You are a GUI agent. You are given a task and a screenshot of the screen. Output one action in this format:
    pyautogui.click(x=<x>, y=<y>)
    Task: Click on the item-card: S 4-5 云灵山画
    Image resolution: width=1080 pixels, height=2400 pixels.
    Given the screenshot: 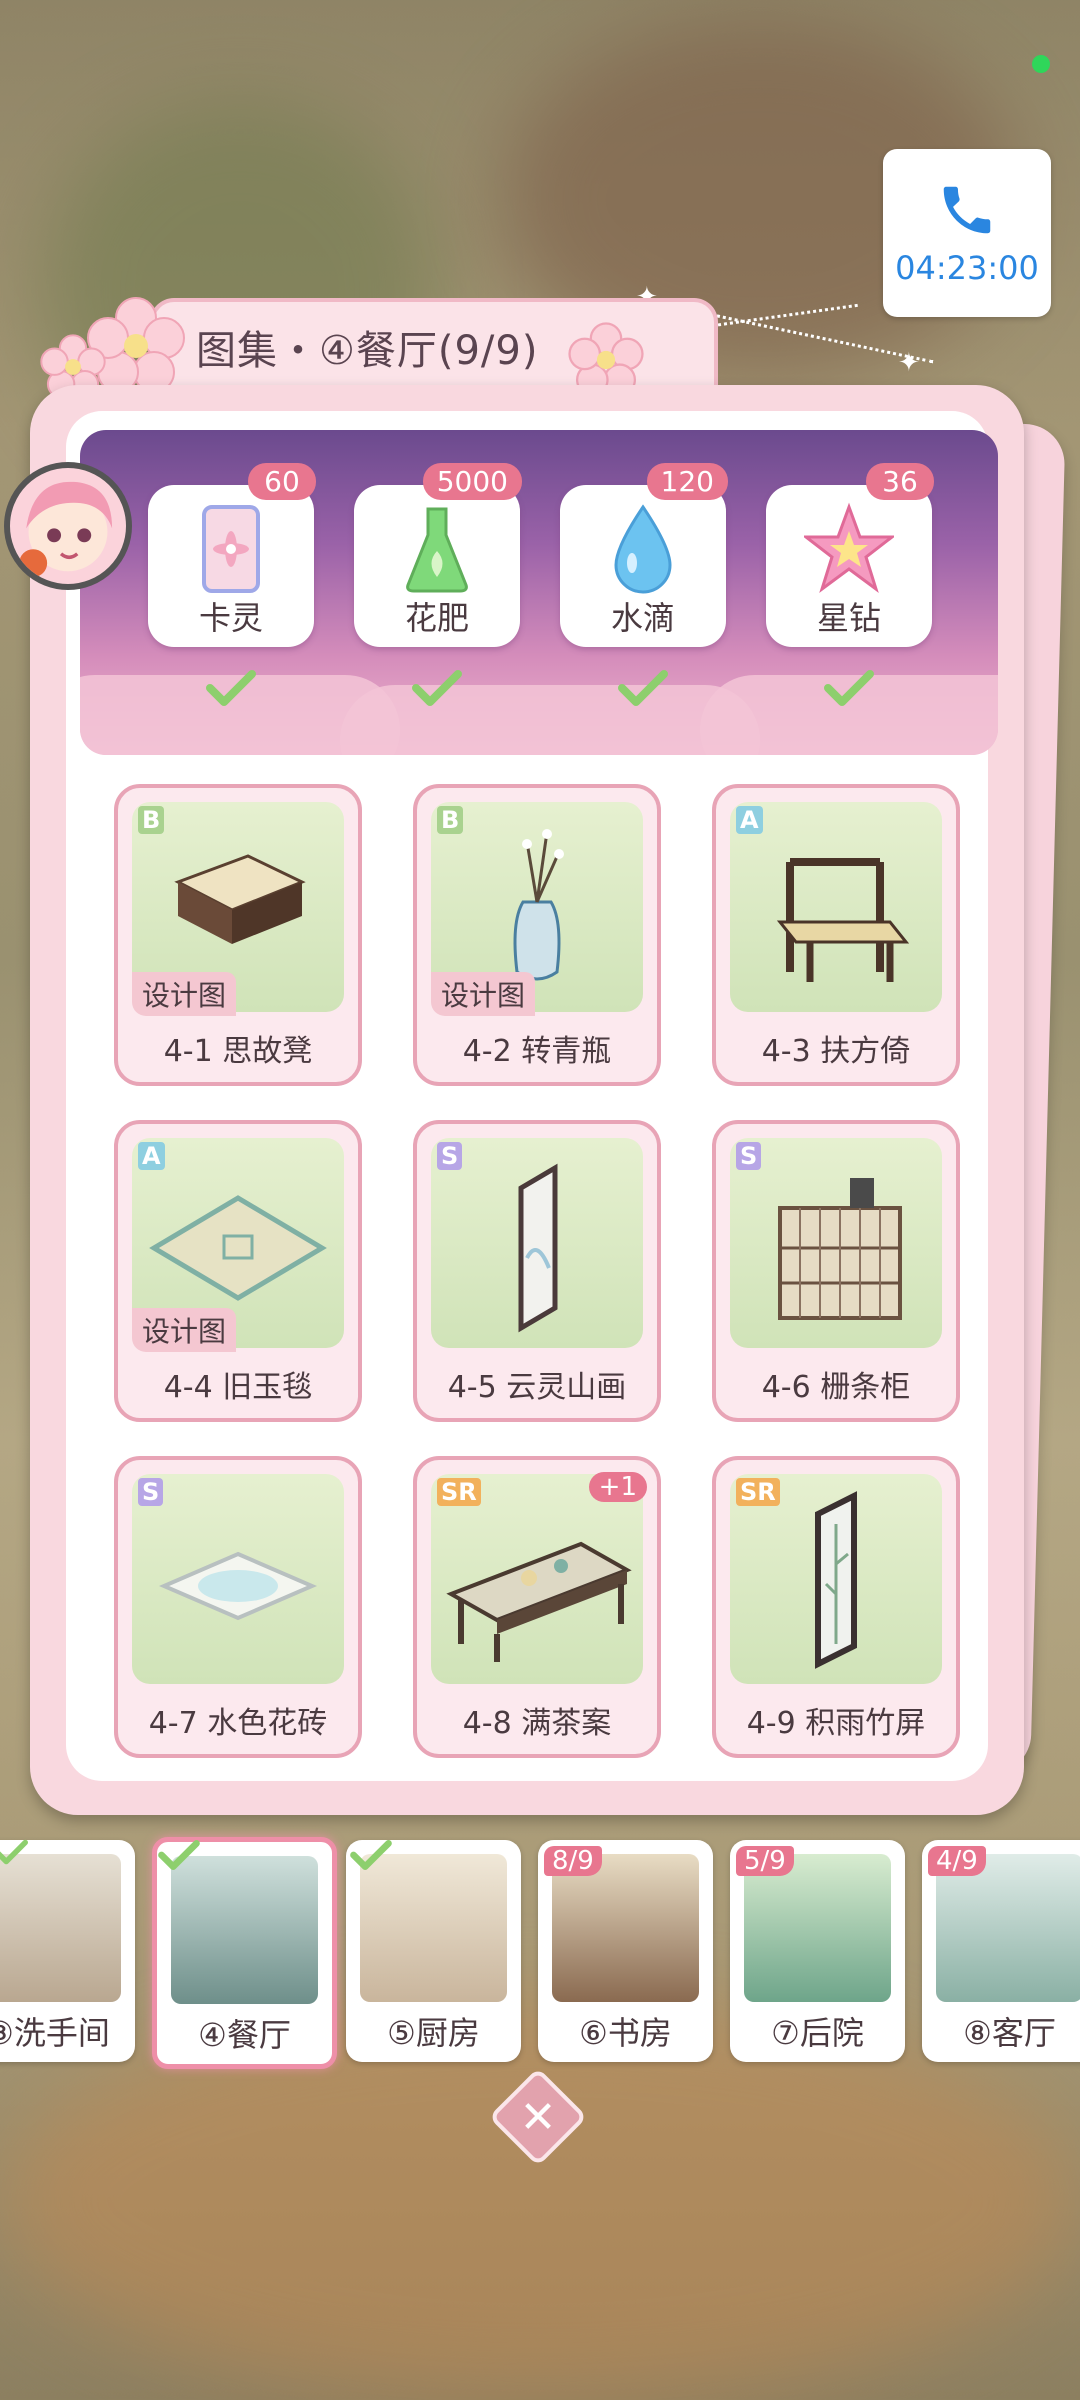 What is the action you would take?
    pyautogui.click(x=537, y=1271)
    